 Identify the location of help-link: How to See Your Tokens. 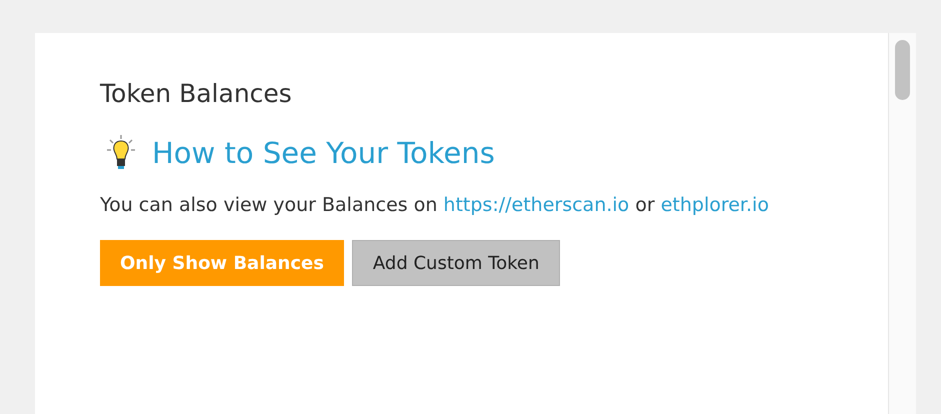
(323, 153).